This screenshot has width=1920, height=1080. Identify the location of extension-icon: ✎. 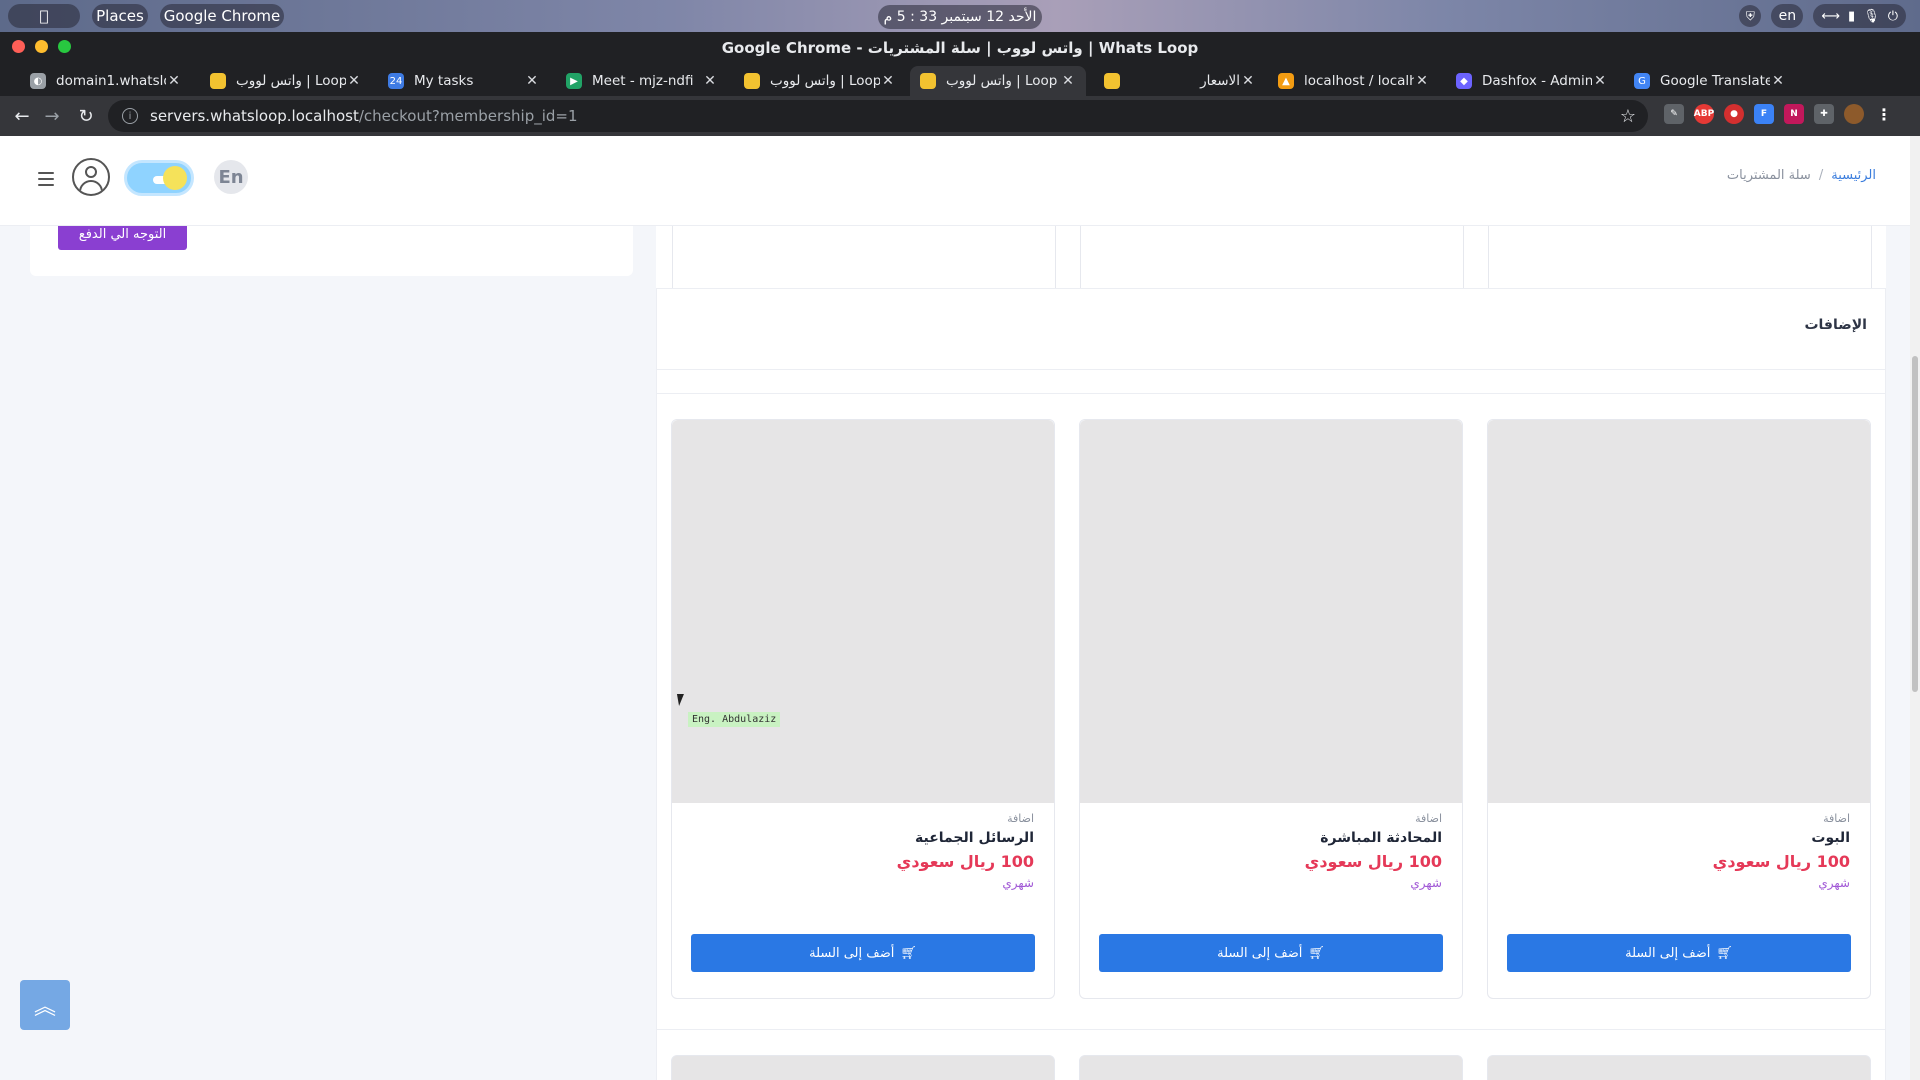
(1674, 114).